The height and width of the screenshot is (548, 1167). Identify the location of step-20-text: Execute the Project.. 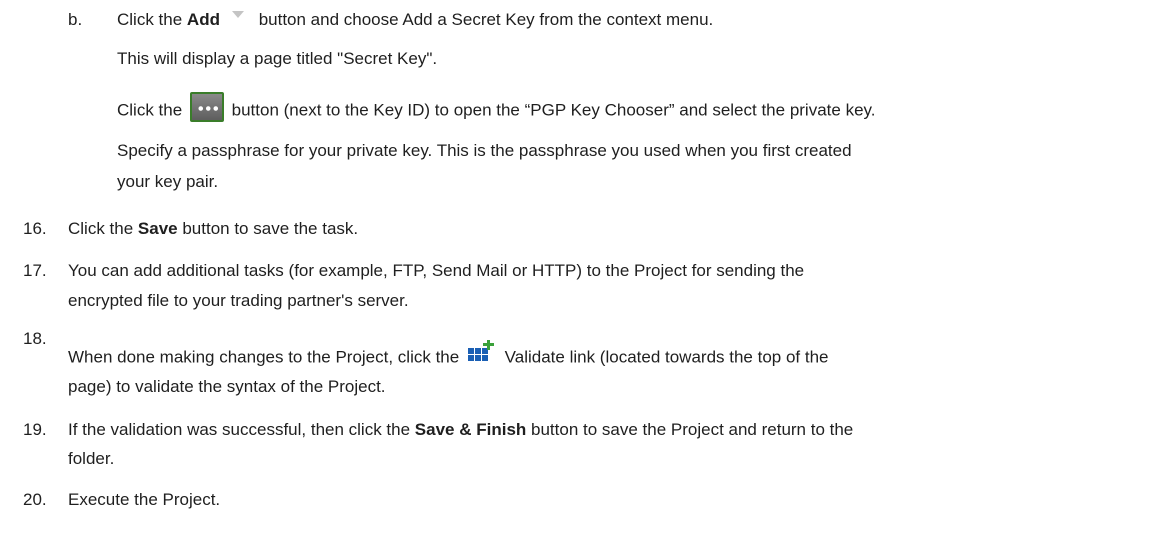
(144, 499).